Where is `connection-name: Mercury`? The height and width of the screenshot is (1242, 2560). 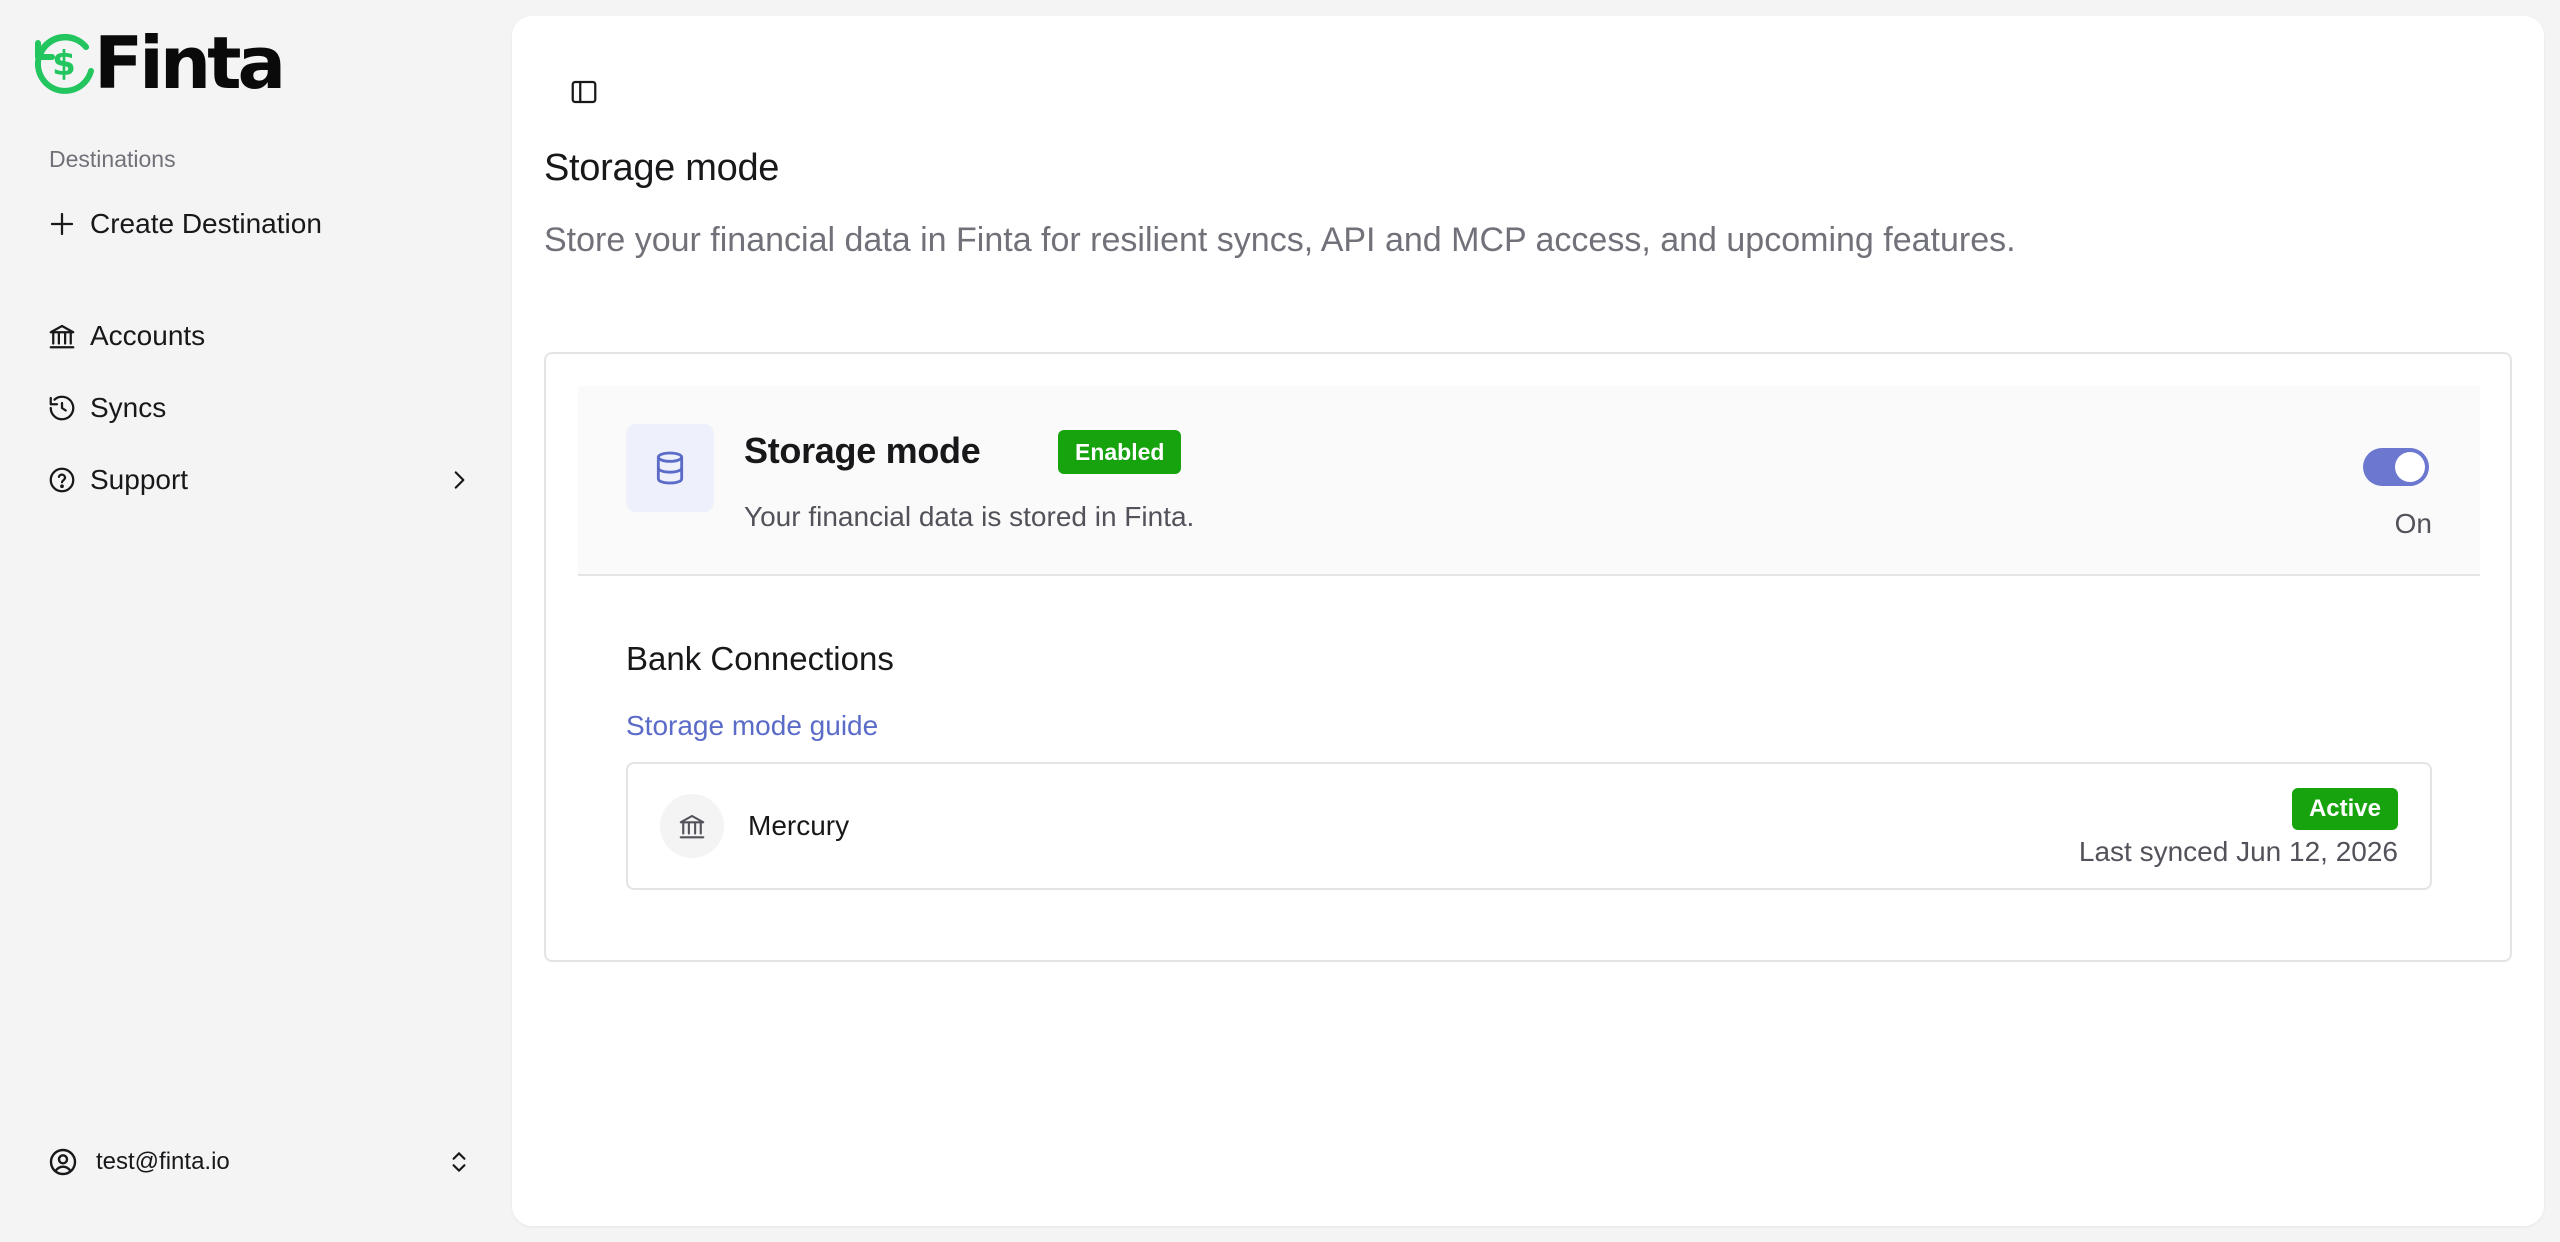 connection-name: Mercury is located at coordinates (799, 825).